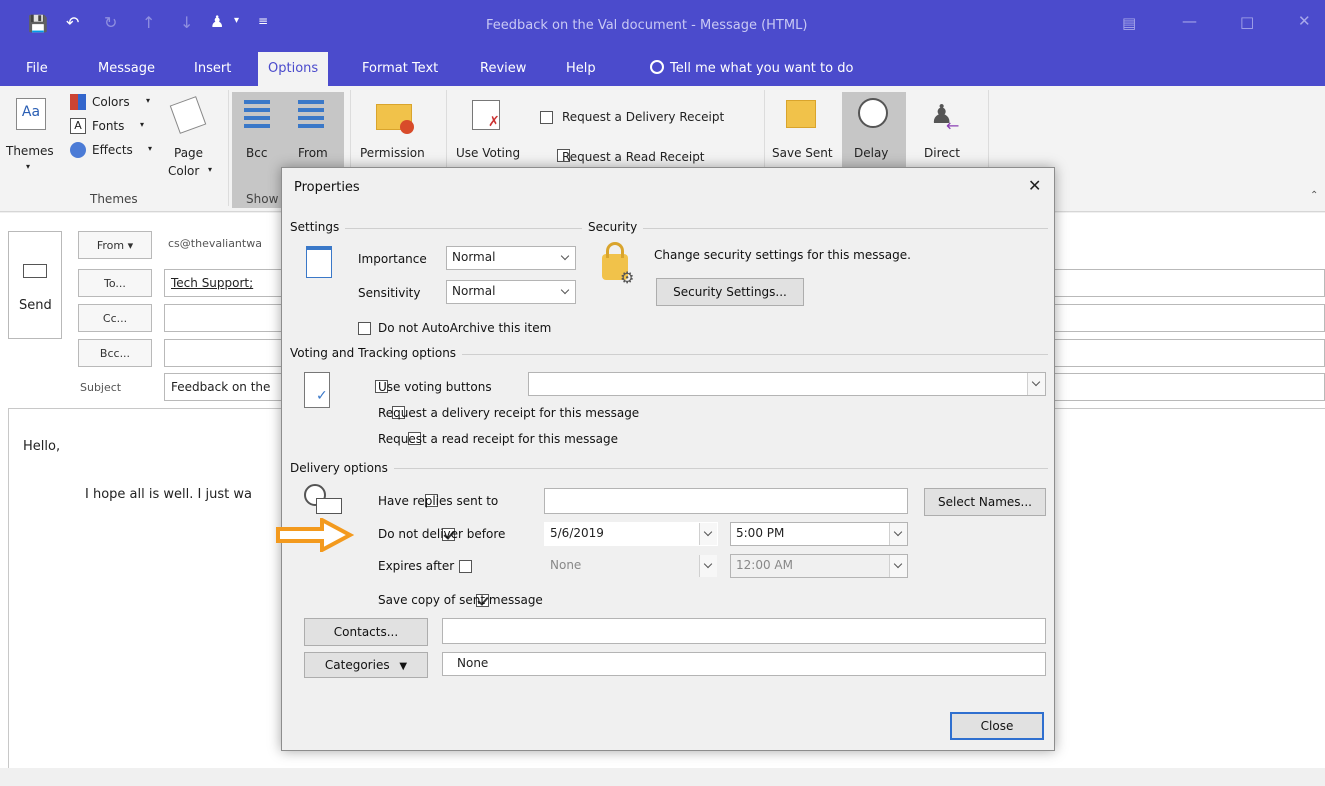 This screenshot has width=1325, height=786. I want to click on undo-icon: ↶, so click(72, 23).